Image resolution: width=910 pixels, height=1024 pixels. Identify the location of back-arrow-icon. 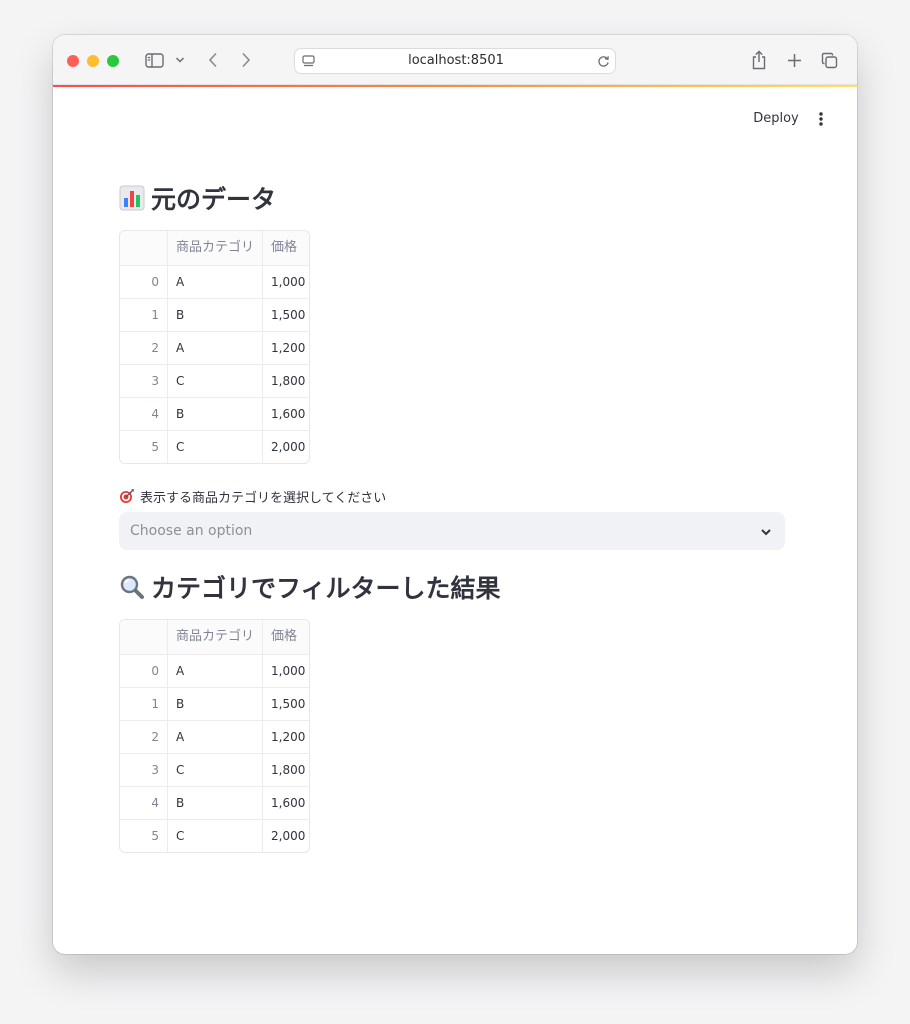
(213, 60).